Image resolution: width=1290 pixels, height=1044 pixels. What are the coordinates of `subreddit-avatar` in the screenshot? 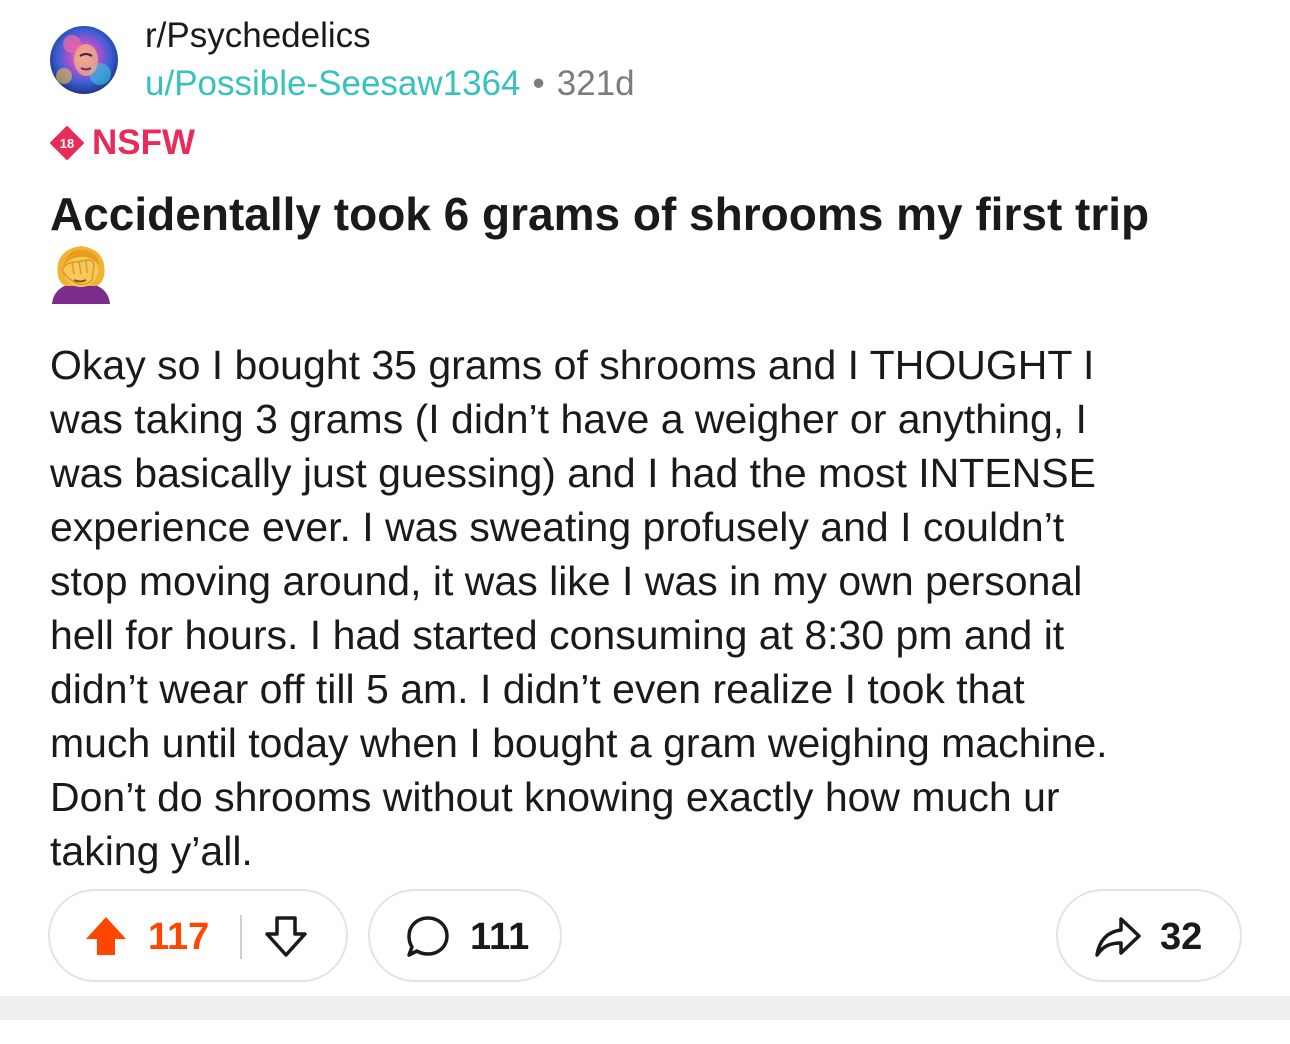 It's located at (84, 60).